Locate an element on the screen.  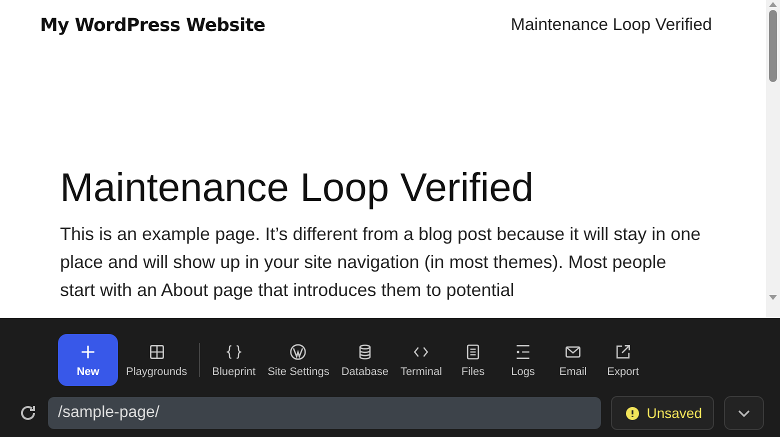
grid-icon is located at coordinates (157, 351).